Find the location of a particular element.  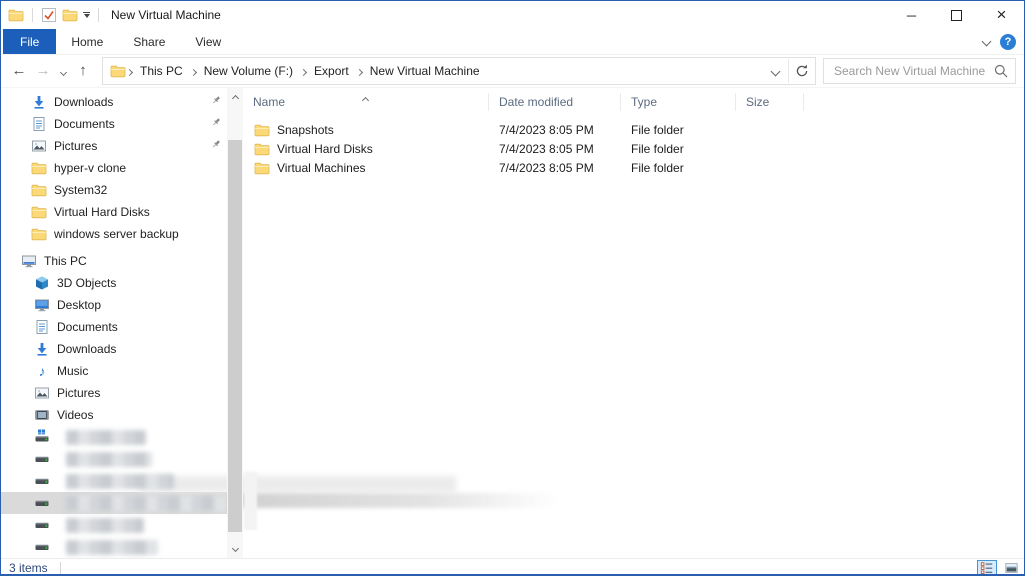

minimize-ribbon-icon is located at coordinates (986, 41).